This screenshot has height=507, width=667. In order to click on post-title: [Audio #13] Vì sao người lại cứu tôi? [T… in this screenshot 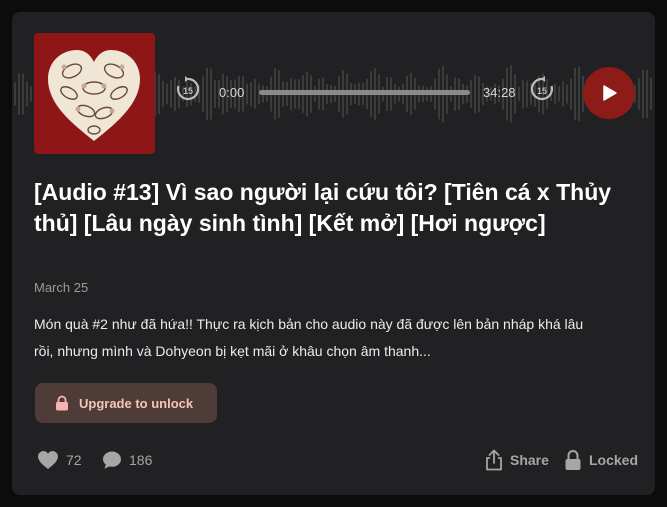, I will do `click(324, 208)`.